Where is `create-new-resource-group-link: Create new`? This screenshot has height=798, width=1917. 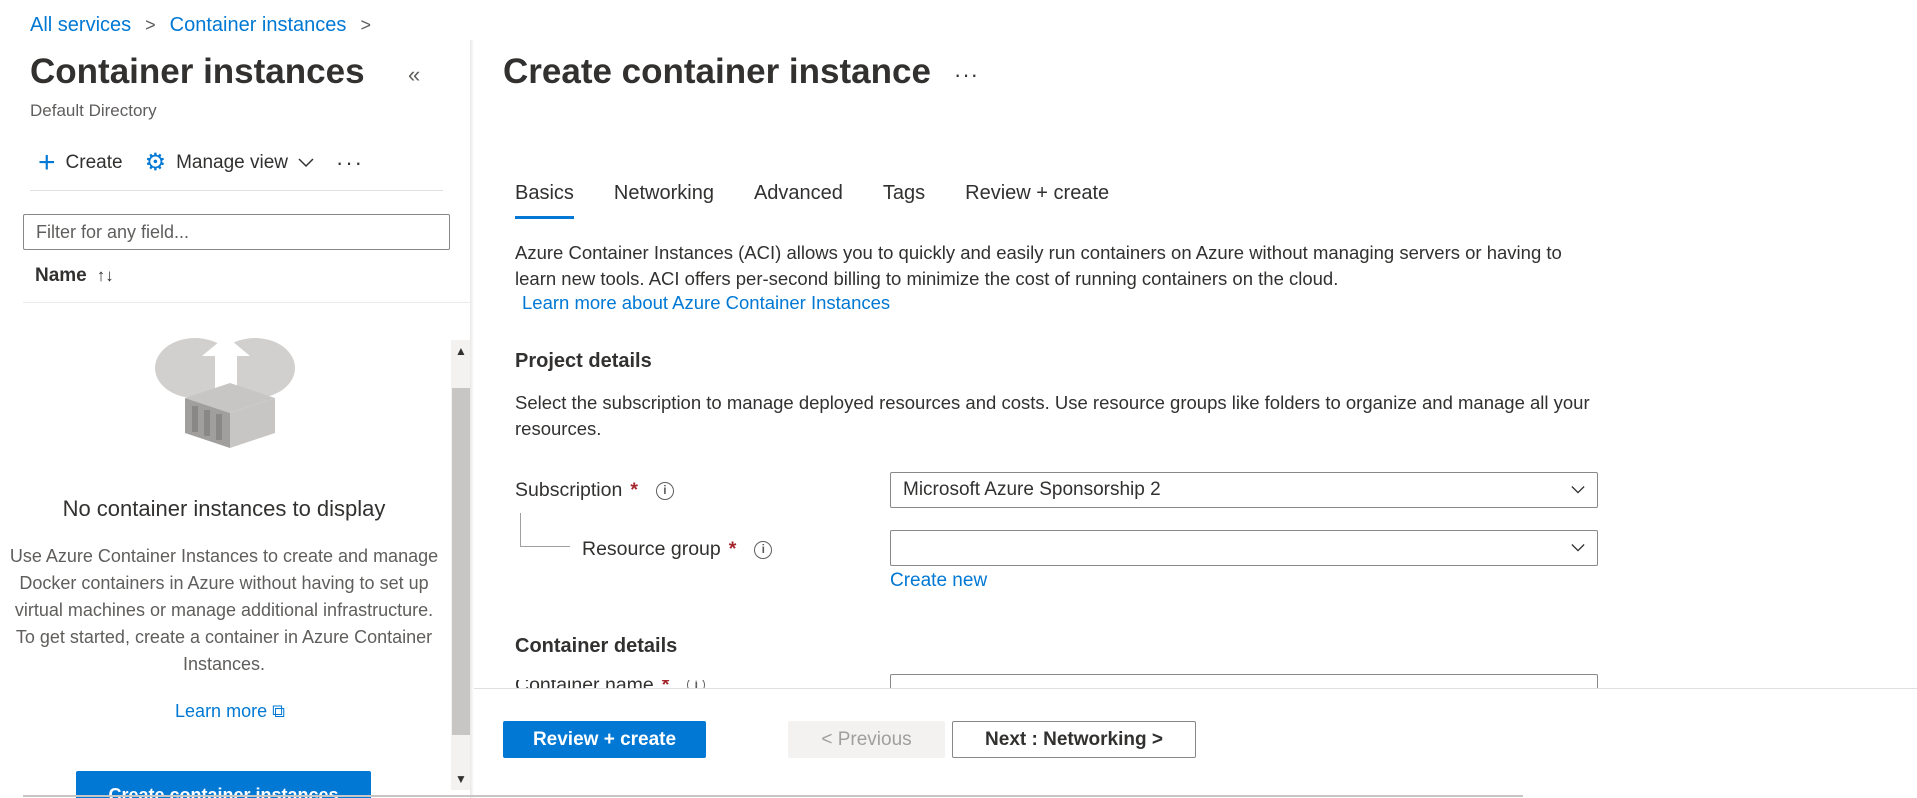 create-new-resource-group-link: Create new is located at coordinates (938, 581).